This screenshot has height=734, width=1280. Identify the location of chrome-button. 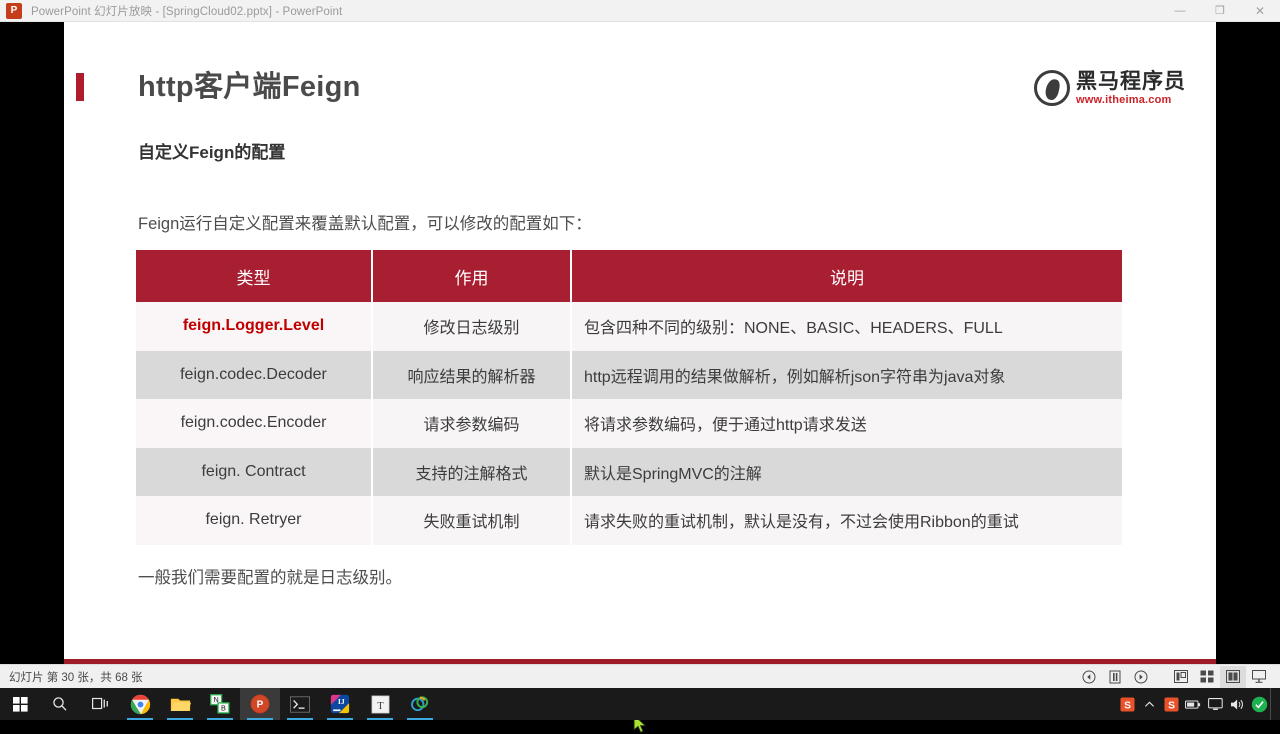
(140, 704).